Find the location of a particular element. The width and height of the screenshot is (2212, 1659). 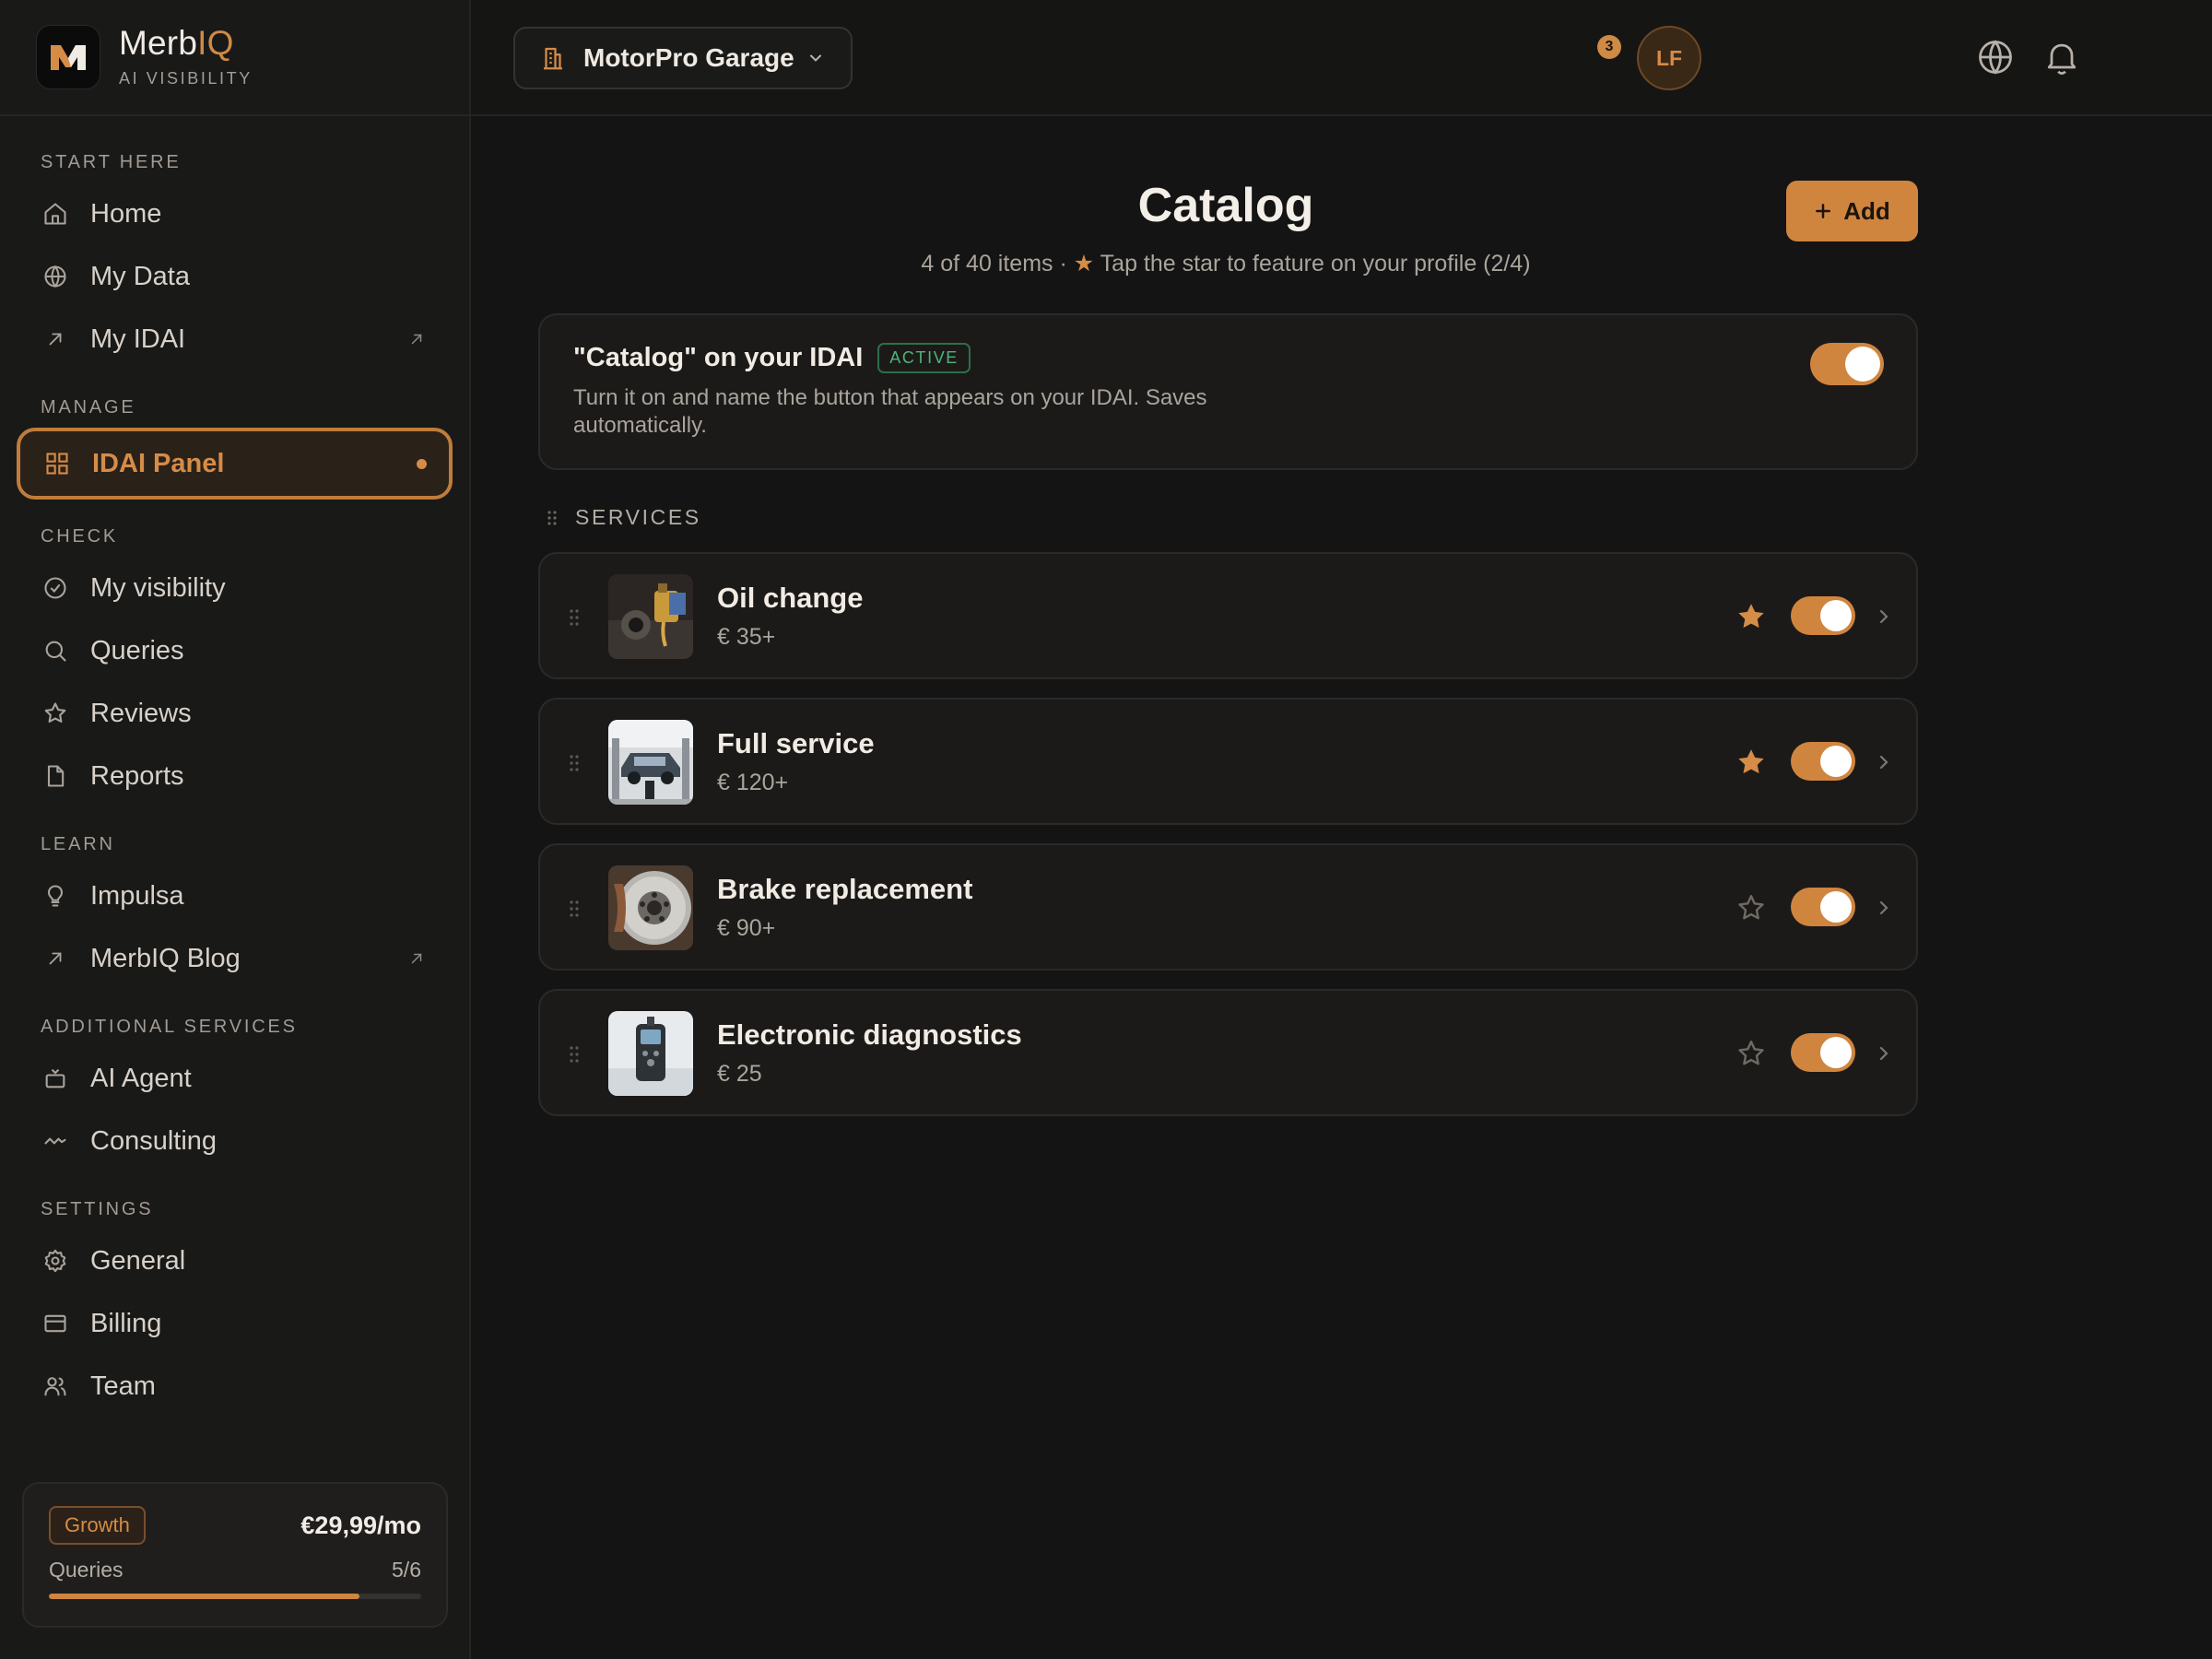

service-price: € 35+ is located at coordinates (746, 637).